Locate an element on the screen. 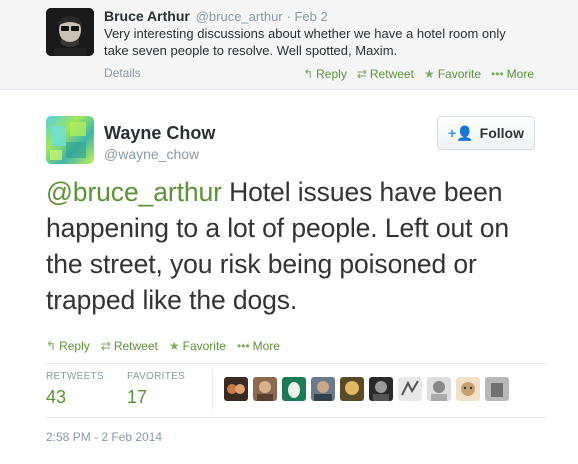 This screenshot has width=578, height=464. favorites-stat: FAVORITES 17 is located at coordinates (156, 389).